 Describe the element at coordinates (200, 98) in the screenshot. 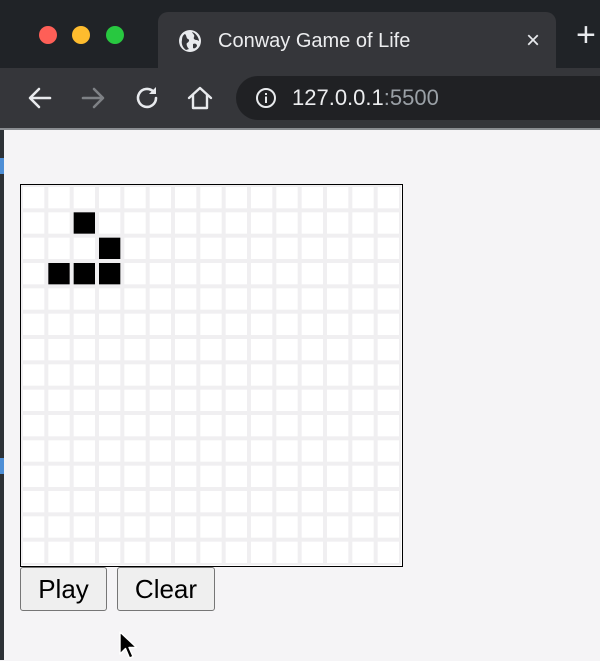

I see `home-icon` at that location.